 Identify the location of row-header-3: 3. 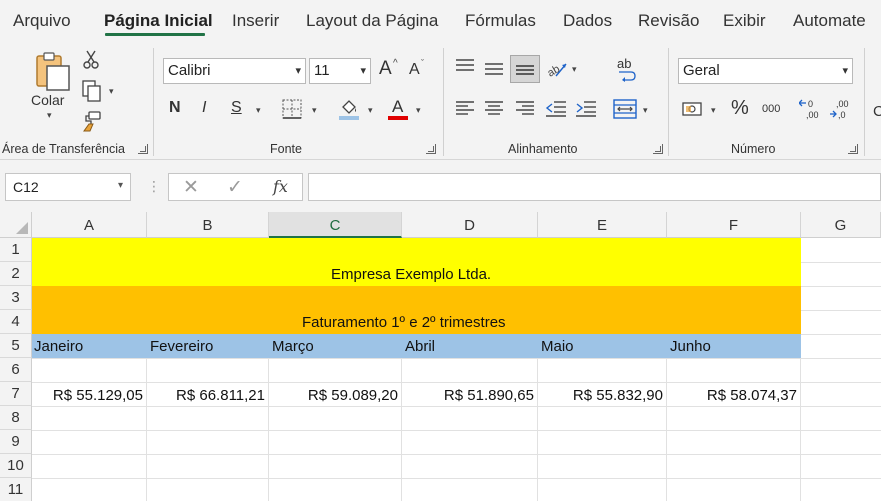
(16, 298).